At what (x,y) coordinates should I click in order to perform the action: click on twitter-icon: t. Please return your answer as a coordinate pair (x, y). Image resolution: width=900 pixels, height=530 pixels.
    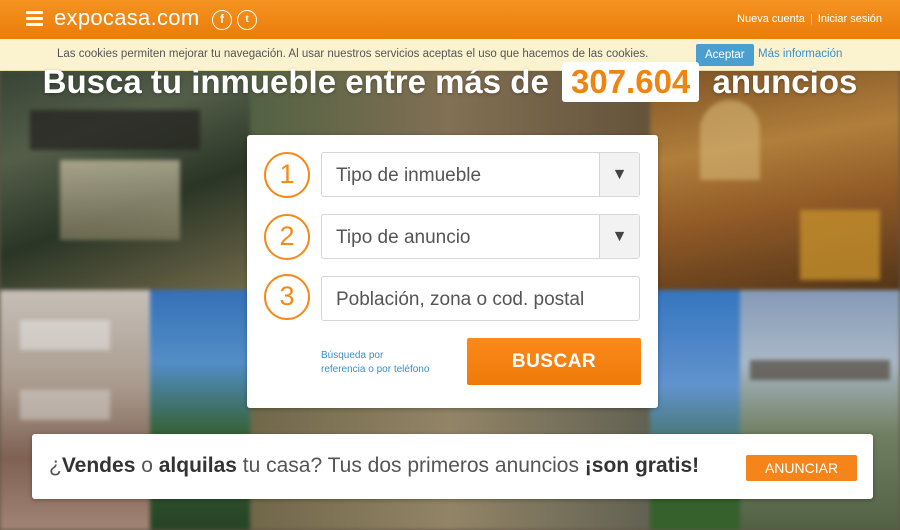
    Looking at the image, I should click on (247, 20).